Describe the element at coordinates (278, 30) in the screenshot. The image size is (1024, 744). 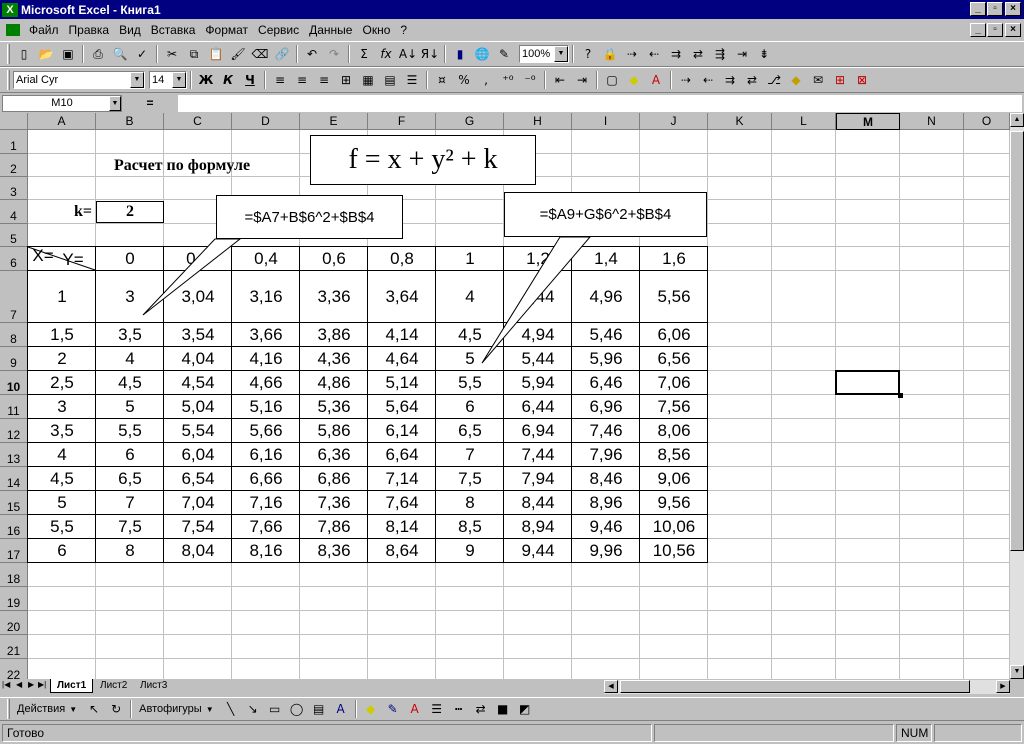
I see `menu-tools: Сервис` at that location.